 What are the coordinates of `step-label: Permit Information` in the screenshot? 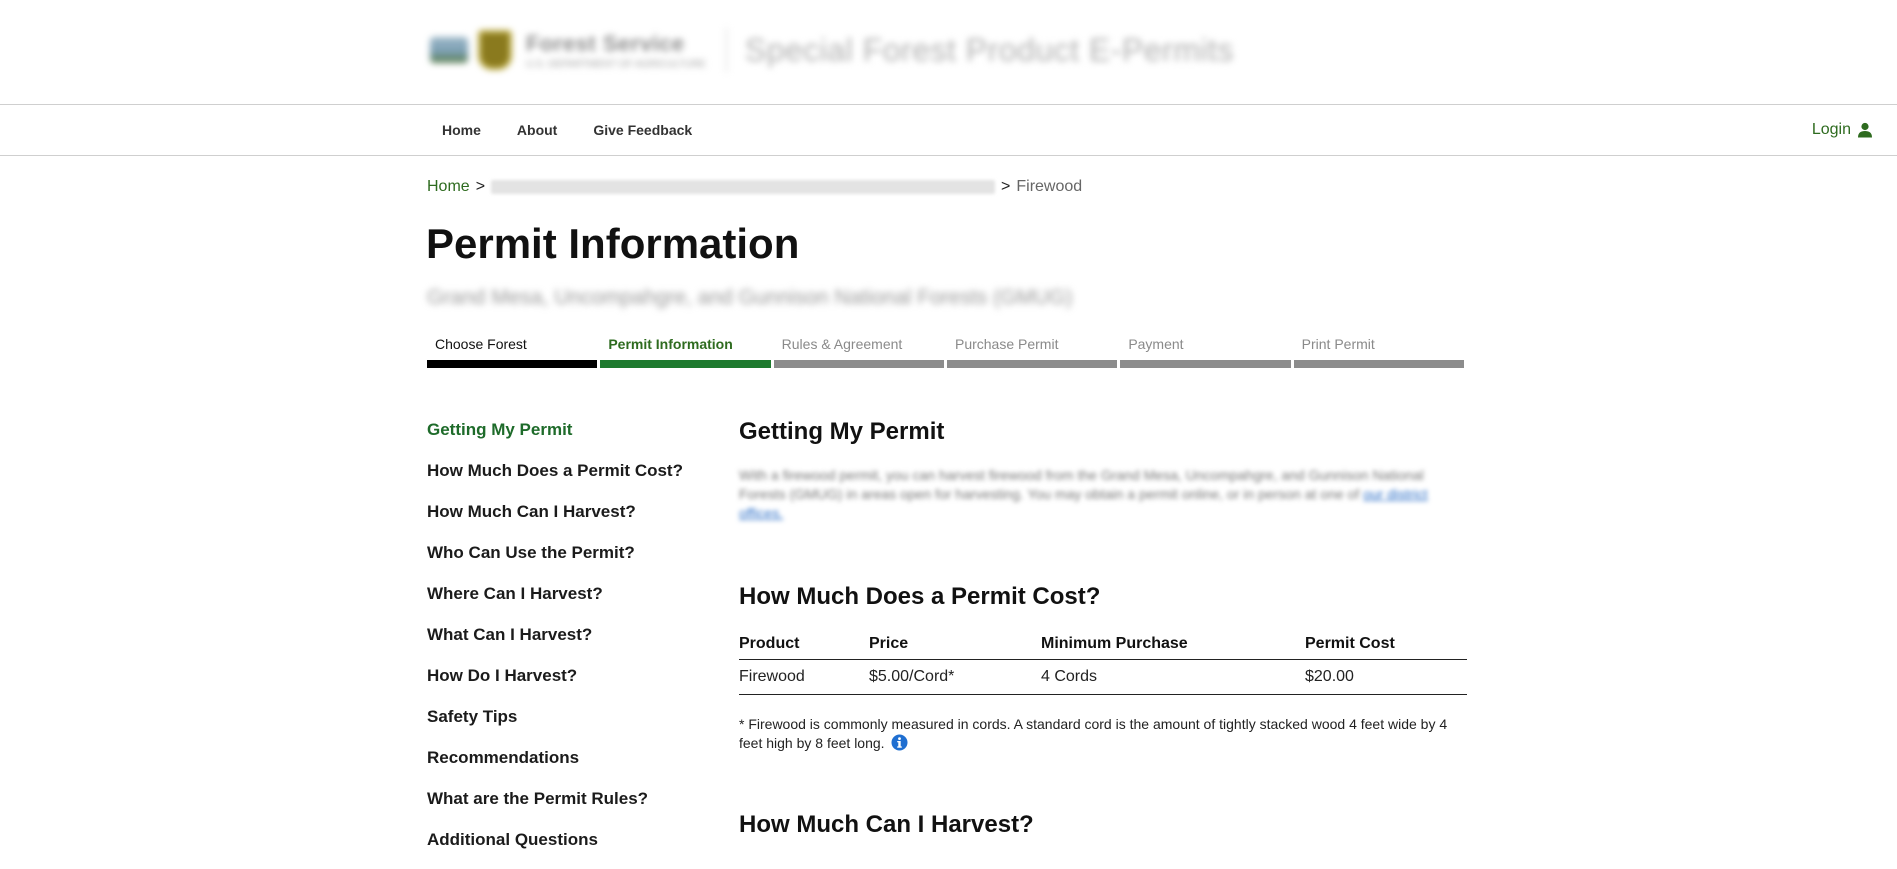 It's located at (670, 344).